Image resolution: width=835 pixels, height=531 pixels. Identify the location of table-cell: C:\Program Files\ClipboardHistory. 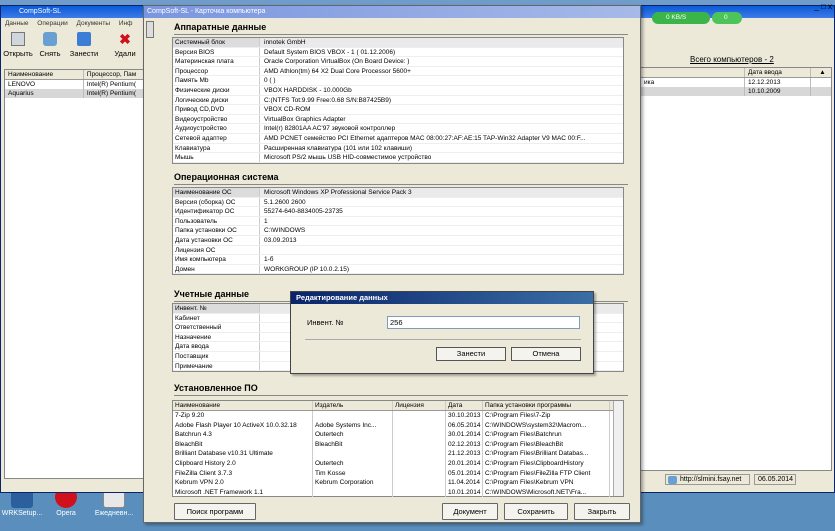
(546, 463).